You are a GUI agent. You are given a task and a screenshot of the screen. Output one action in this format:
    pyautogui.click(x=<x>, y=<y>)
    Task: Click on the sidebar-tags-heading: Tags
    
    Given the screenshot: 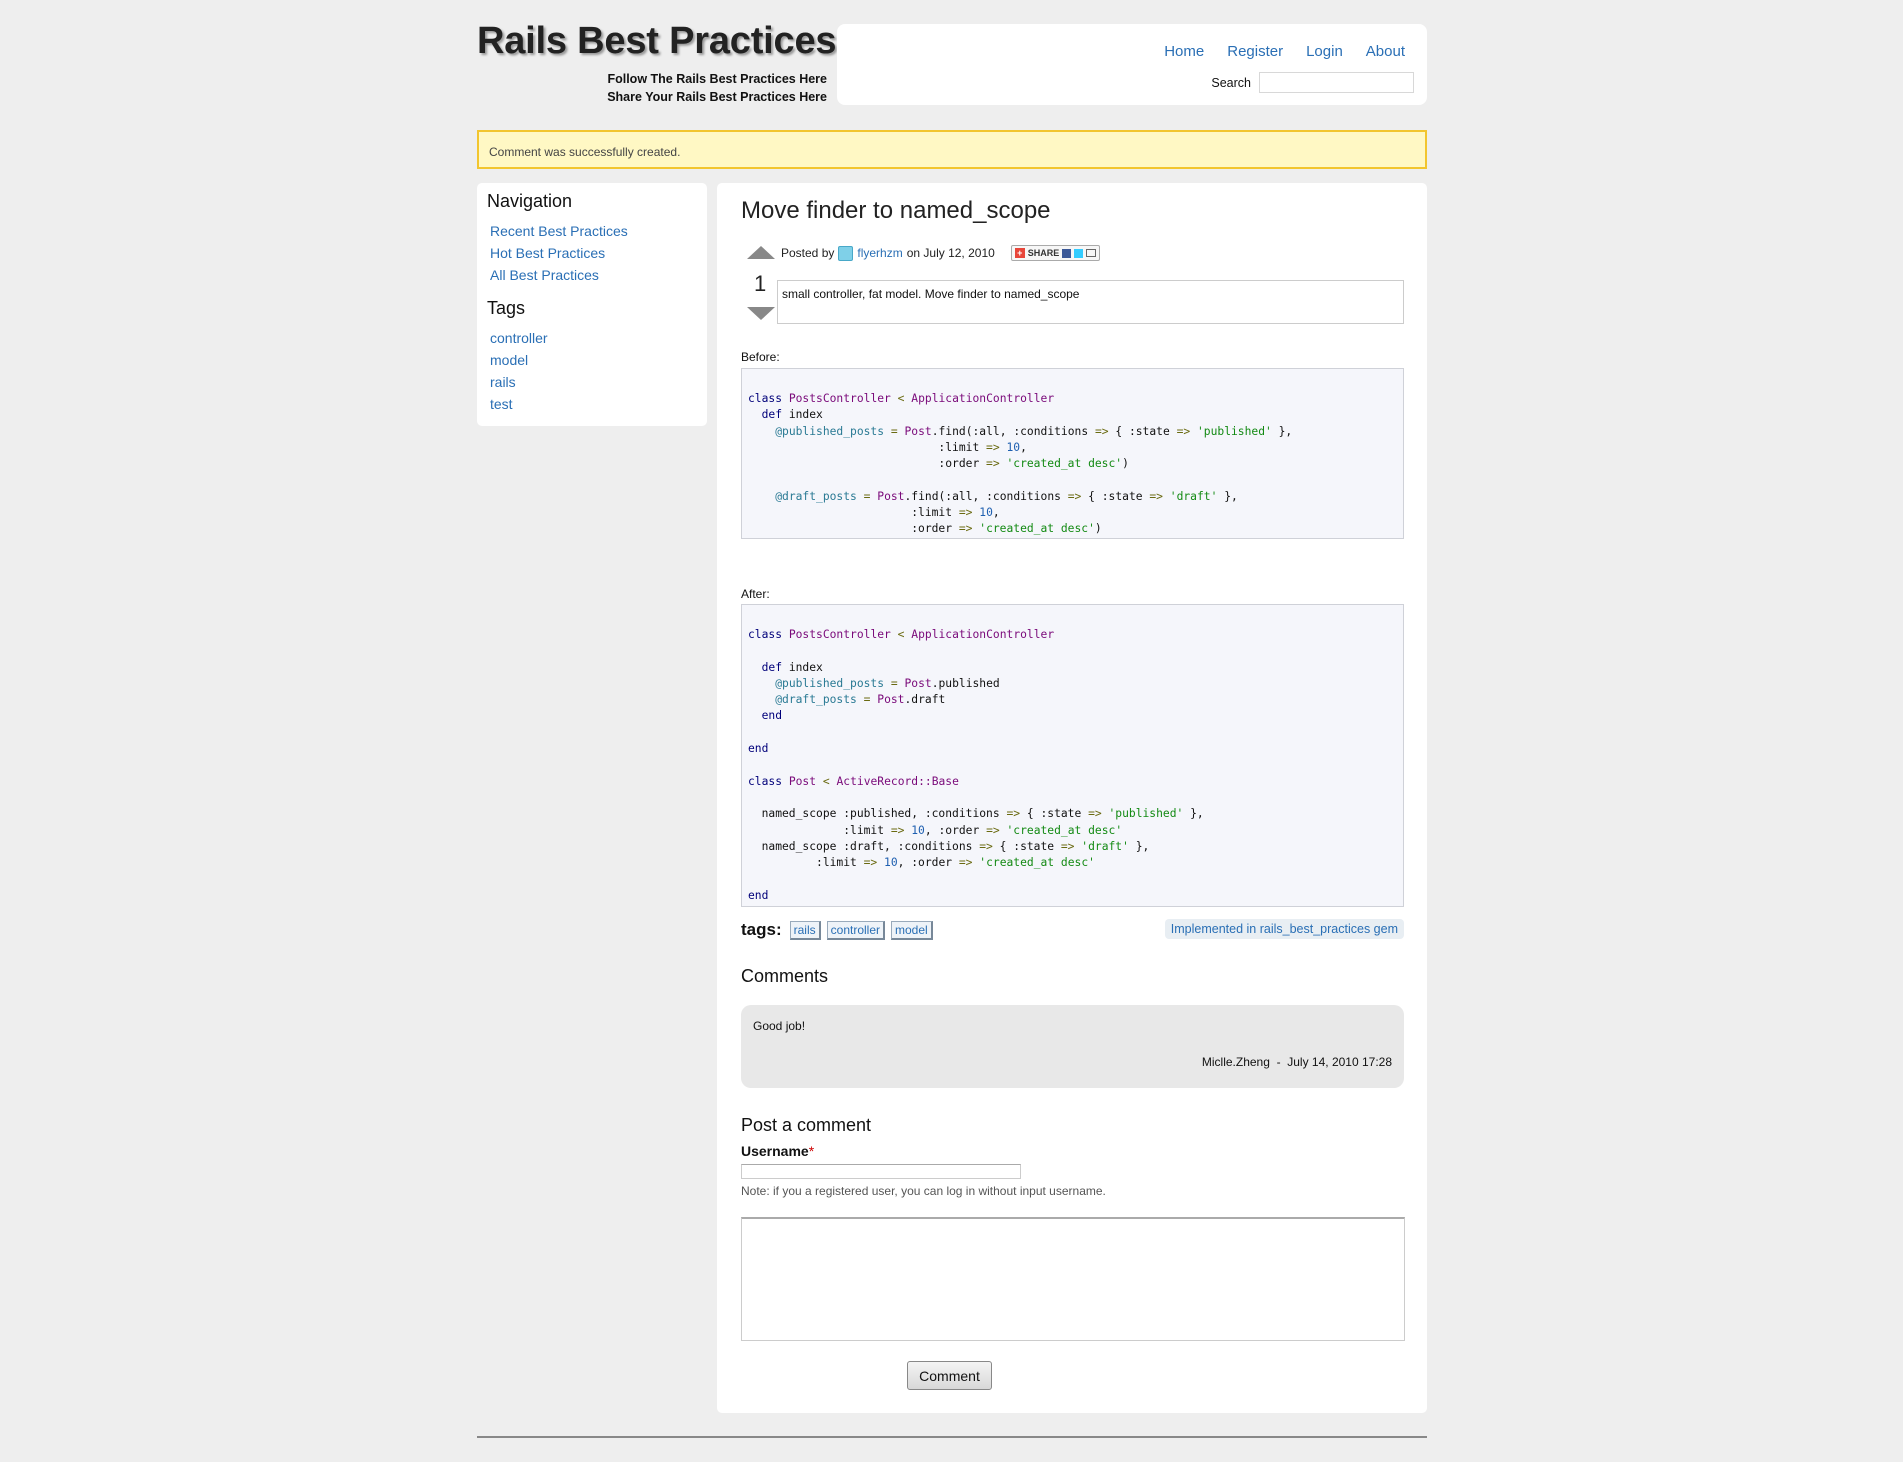 What is the action you would take?
    pyautogui.click(x=506, y=308)
    